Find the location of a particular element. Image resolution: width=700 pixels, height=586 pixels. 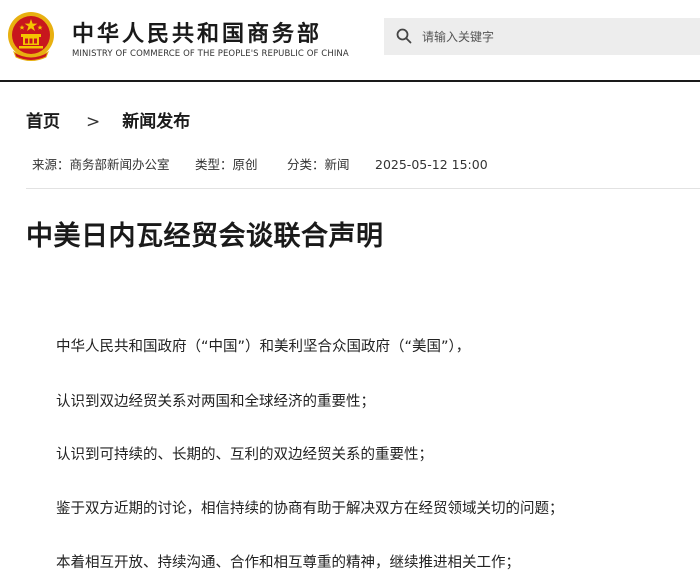

article-paragraph: 鉴于双方近期的讨论，相信持续的协商有助于解决双方在经贸领域关切的问题； is located at coordinates (310, 509).